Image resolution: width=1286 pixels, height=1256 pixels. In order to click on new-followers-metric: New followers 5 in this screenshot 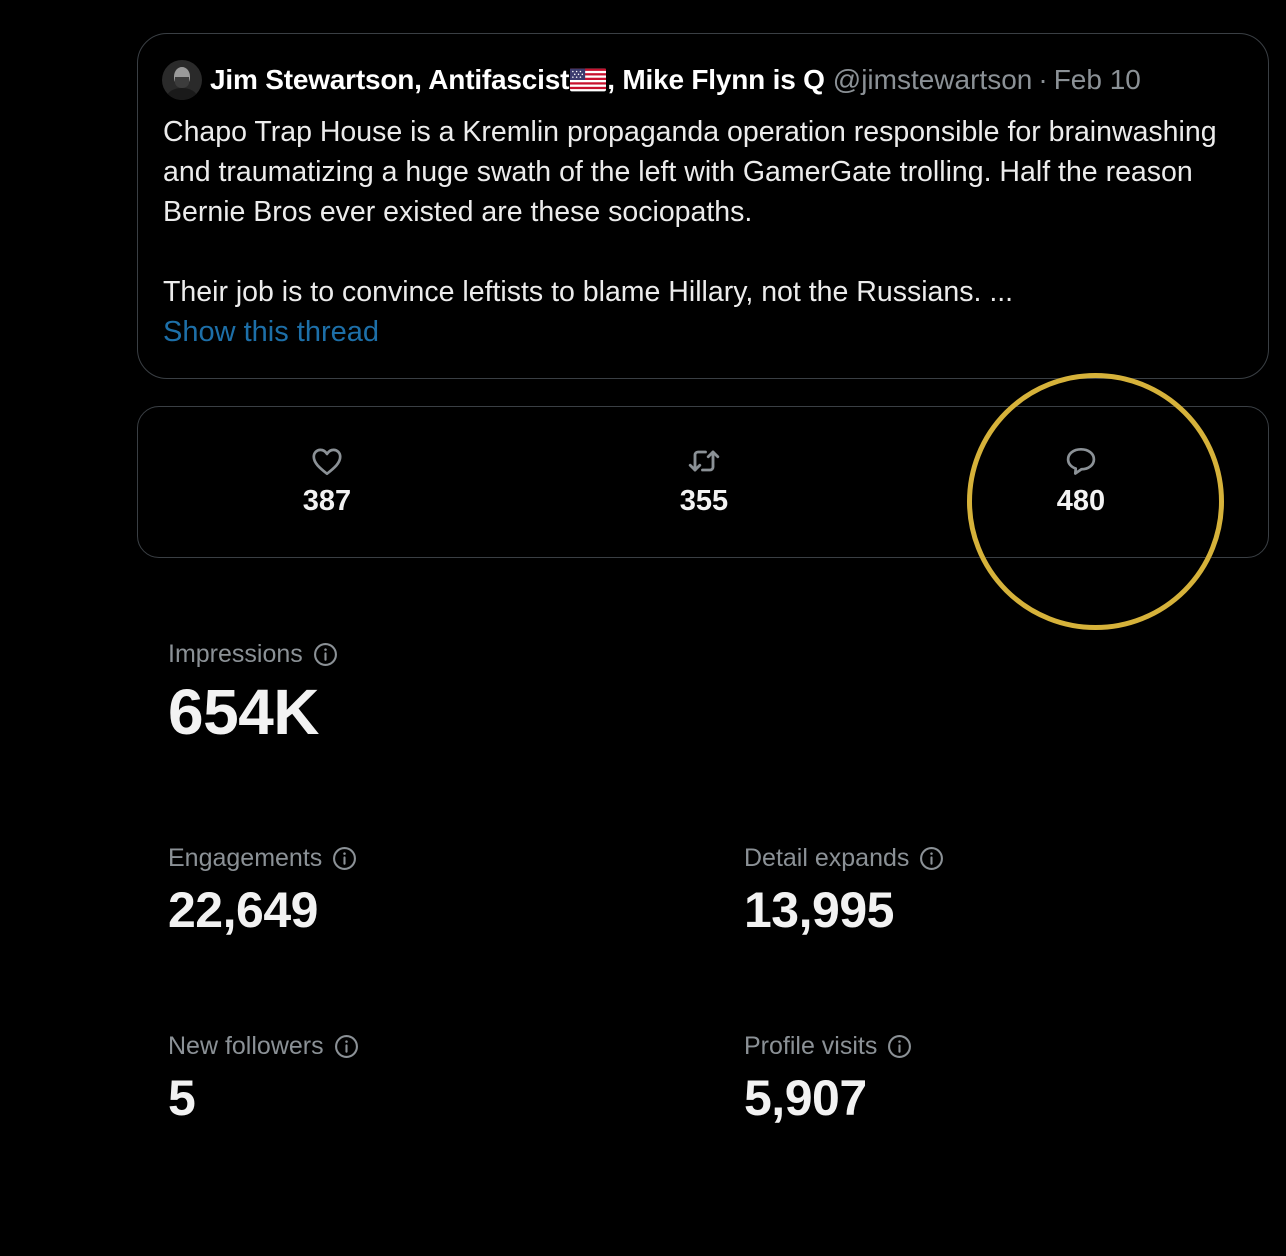, I will do `click(263, 1079)`.